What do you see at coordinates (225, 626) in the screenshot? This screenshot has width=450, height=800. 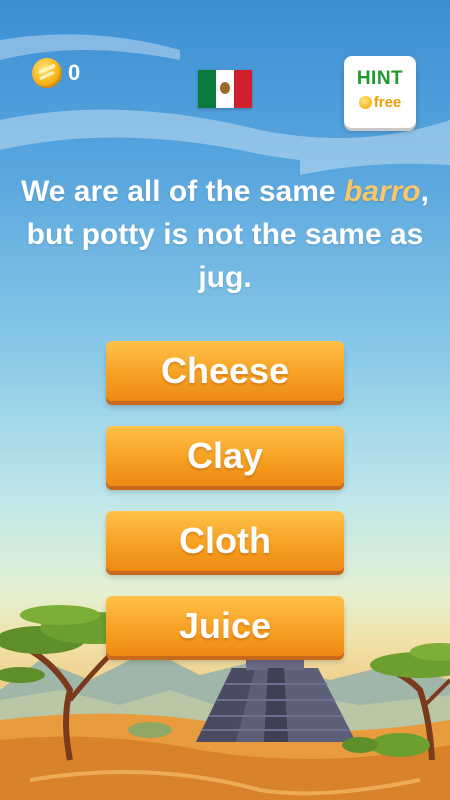 I see `answer-button-juice: Juice` at bounding box center [225, 626].